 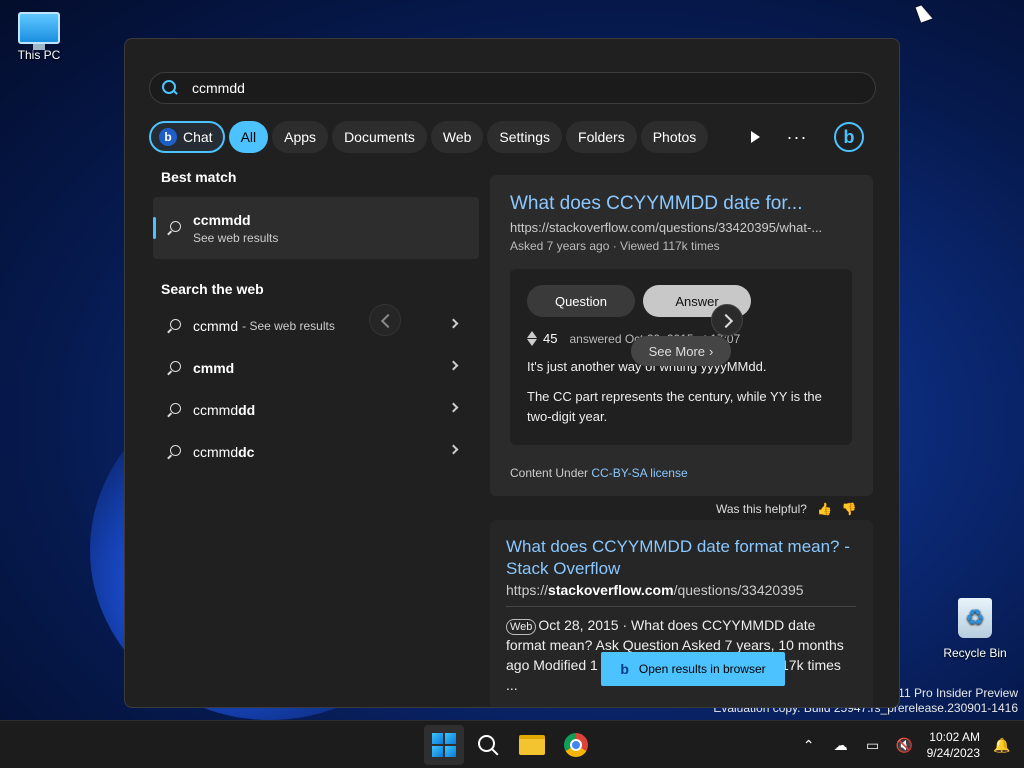 I want to click on bing-chat-icon: b, so click(x=168, y=137).